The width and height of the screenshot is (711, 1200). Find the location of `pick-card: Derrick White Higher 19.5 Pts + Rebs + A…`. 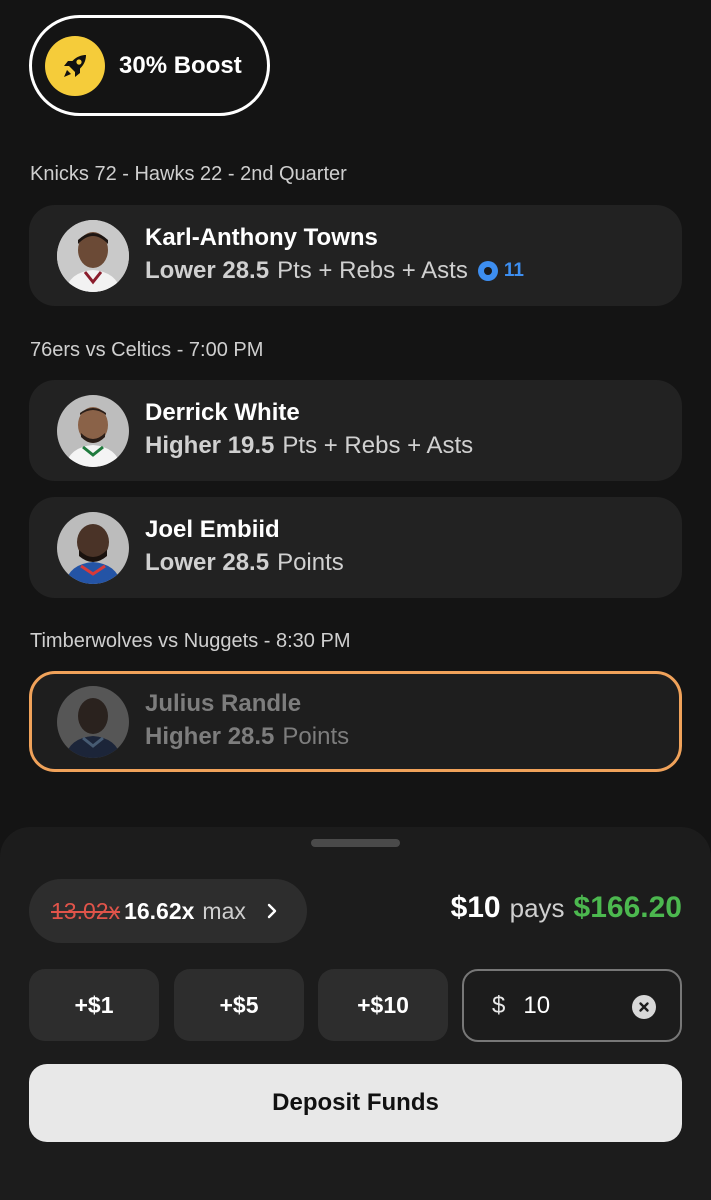

pick-card: Derrick White Higher 19.5 Pts + Rebs + A… is located at coordinates (355, 430).